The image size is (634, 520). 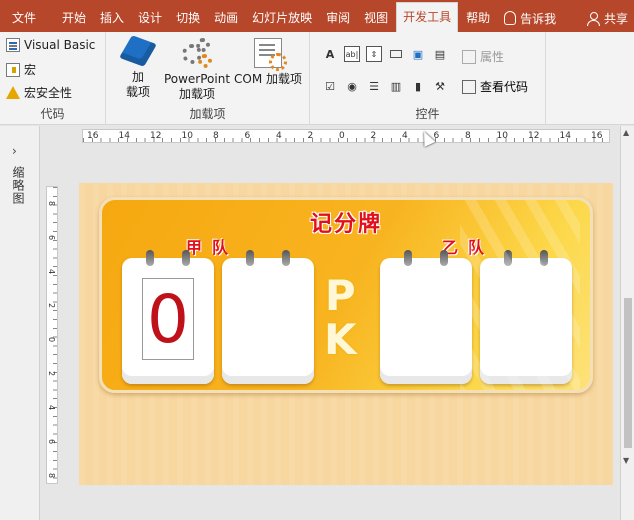 I want to click on vs-pk-text: P K, so click(x=340, y=318).